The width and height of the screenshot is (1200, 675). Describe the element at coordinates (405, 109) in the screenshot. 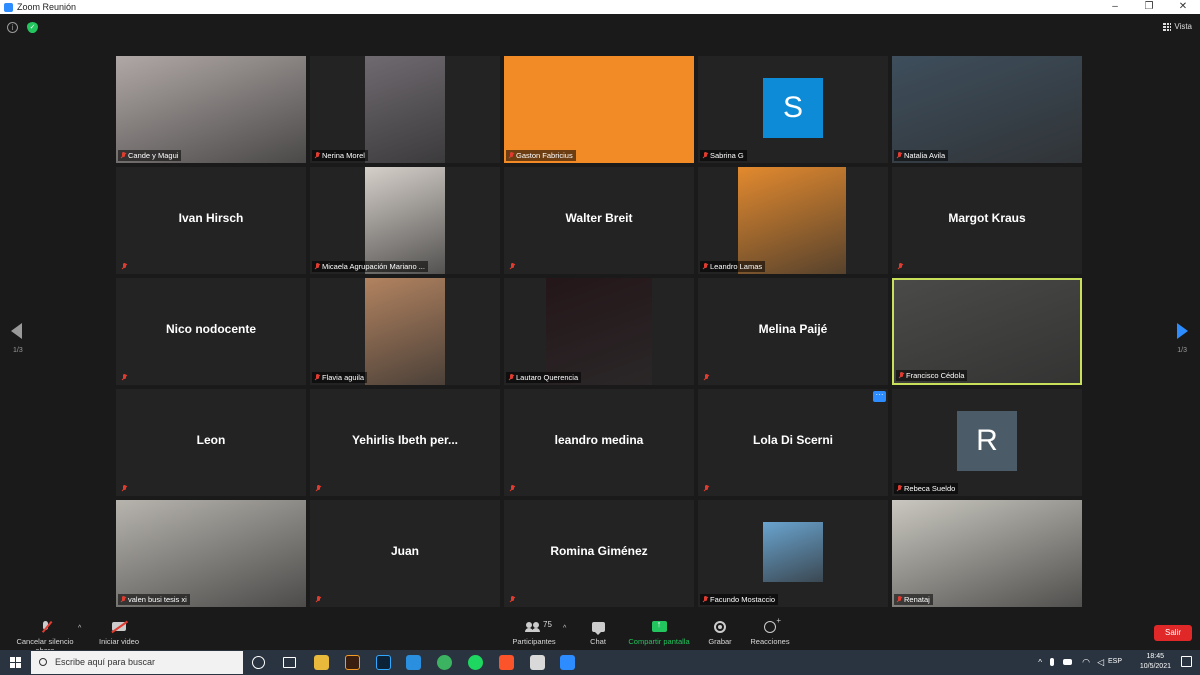

I see `participant-tile: Nerina Morel` at that location.